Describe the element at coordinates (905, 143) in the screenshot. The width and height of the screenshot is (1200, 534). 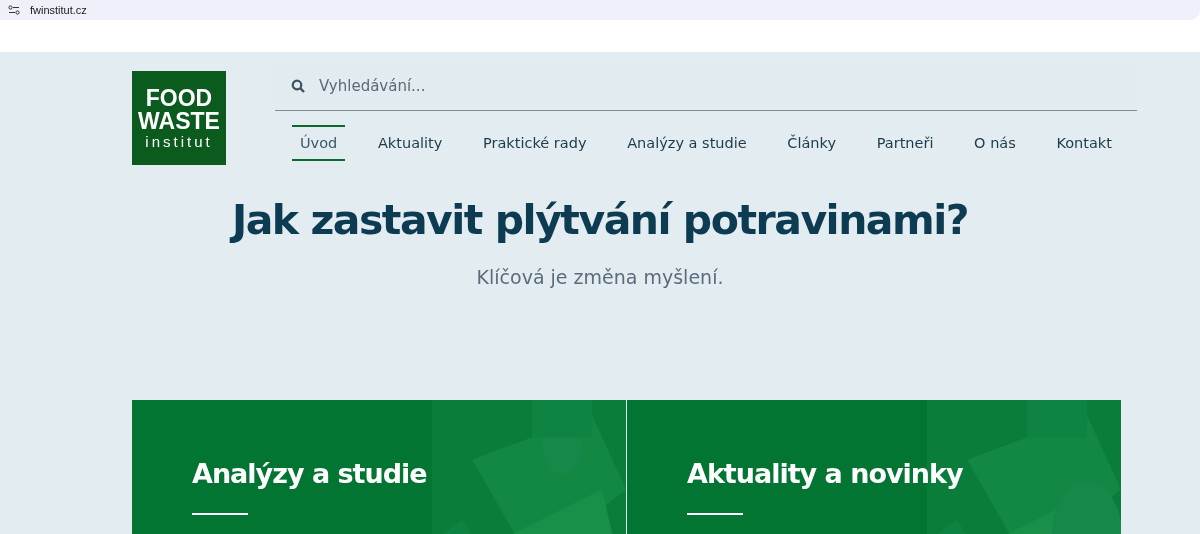
I see `nav-tab: Partneři` at that location.